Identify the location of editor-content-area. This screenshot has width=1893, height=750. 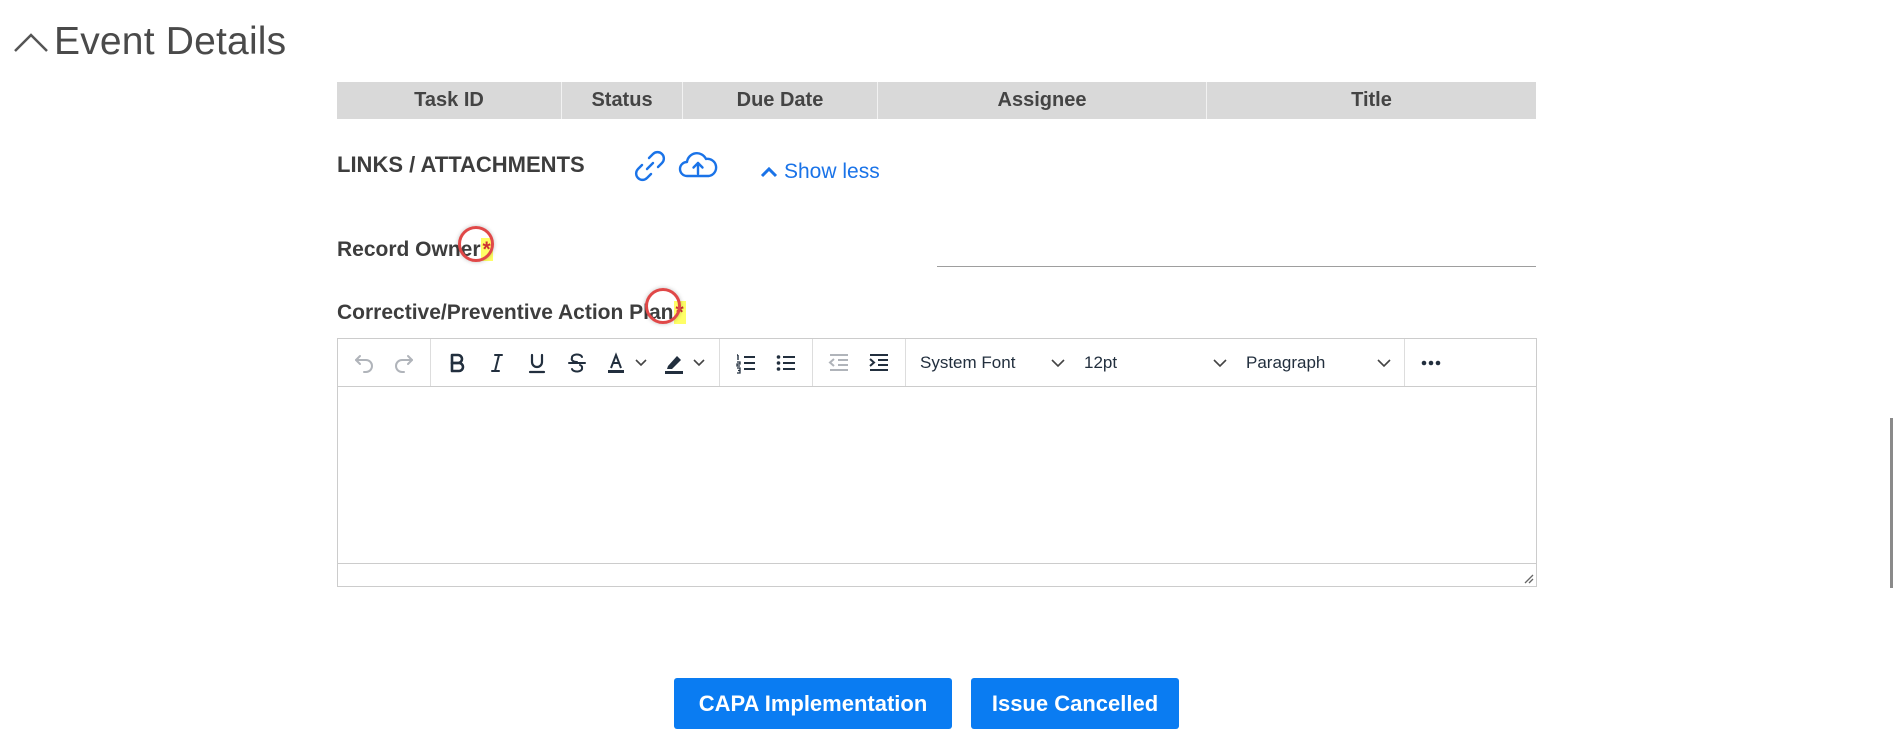
(937, 475).